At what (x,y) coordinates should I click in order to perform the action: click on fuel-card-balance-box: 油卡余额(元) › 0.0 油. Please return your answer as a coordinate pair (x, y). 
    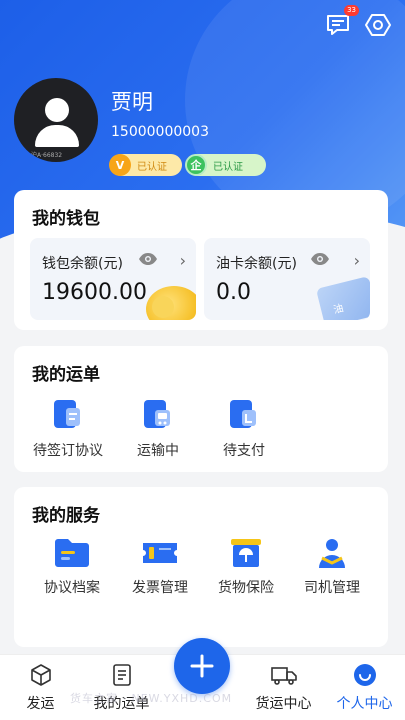
    Looking at the image, I should click on (287, 279).